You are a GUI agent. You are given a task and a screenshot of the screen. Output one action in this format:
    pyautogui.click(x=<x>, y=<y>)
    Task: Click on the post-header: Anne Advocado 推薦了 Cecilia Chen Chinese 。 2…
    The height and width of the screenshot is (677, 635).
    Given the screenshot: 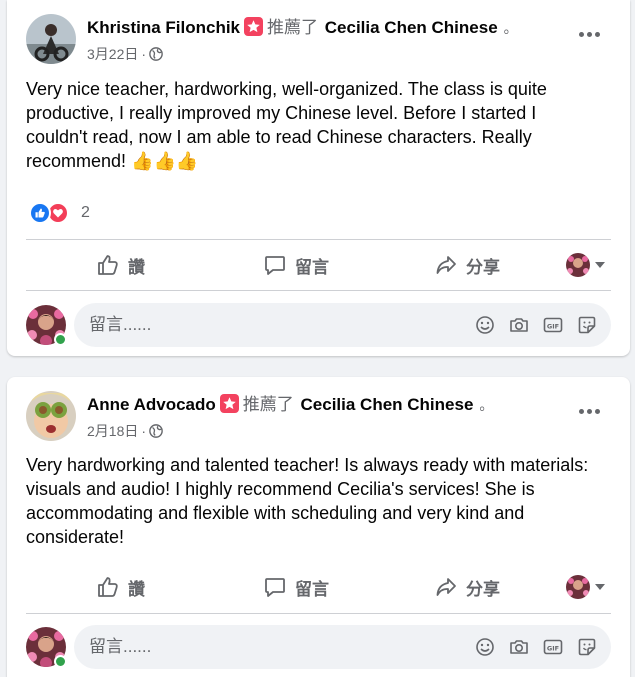 What is the action you would take?
    pyautogui.click(x=321, y=417)
    